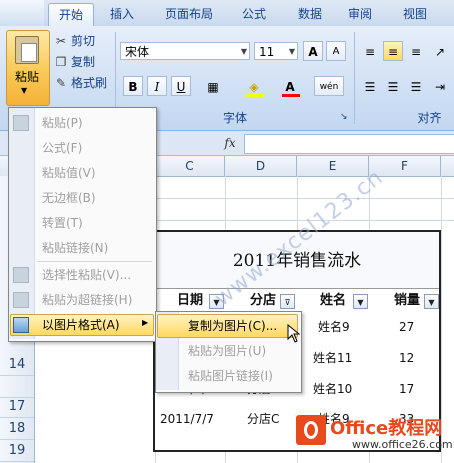 This screenshot has width=454, height=463. I want to click on font-color-button: A, so click(290, 86).